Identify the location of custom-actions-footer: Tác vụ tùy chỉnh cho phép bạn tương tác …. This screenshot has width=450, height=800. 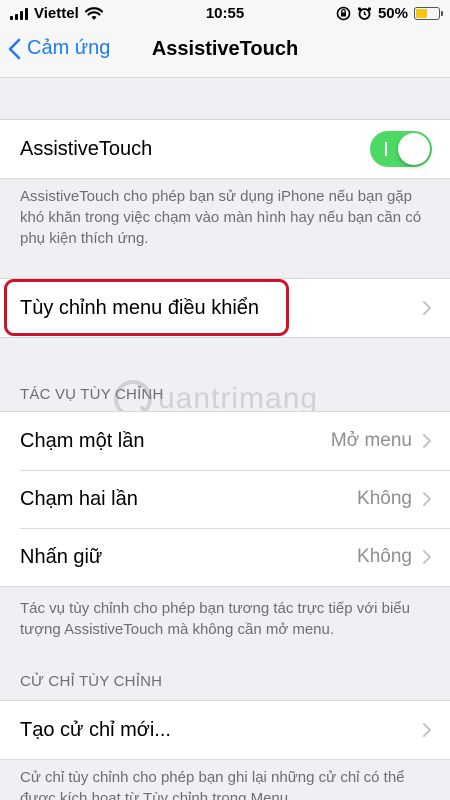
(215, 619).